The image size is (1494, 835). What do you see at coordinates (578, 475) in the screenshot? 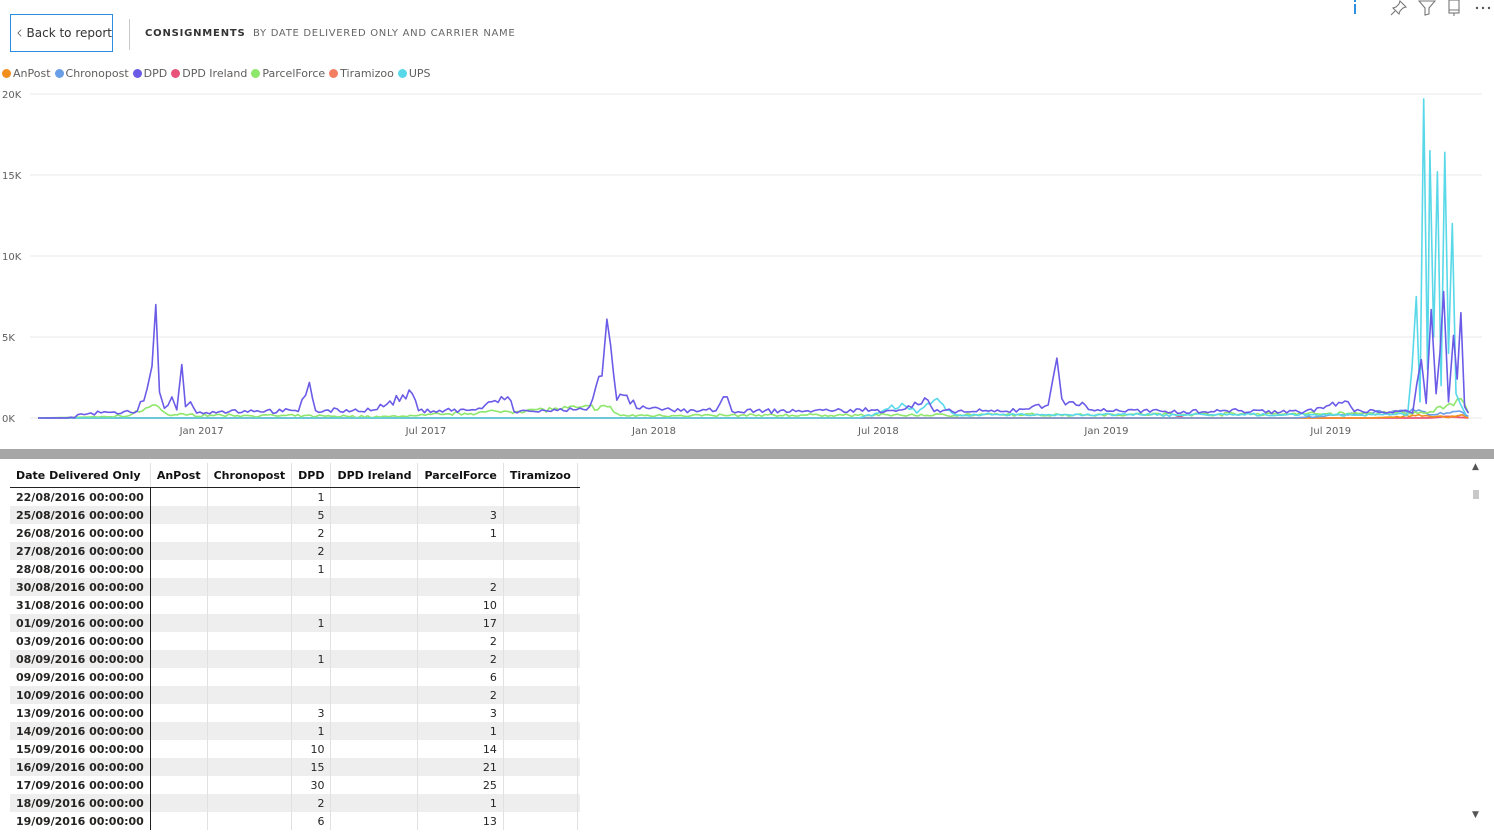
I see `column-header: UPS` at bounding box center [578, 475].